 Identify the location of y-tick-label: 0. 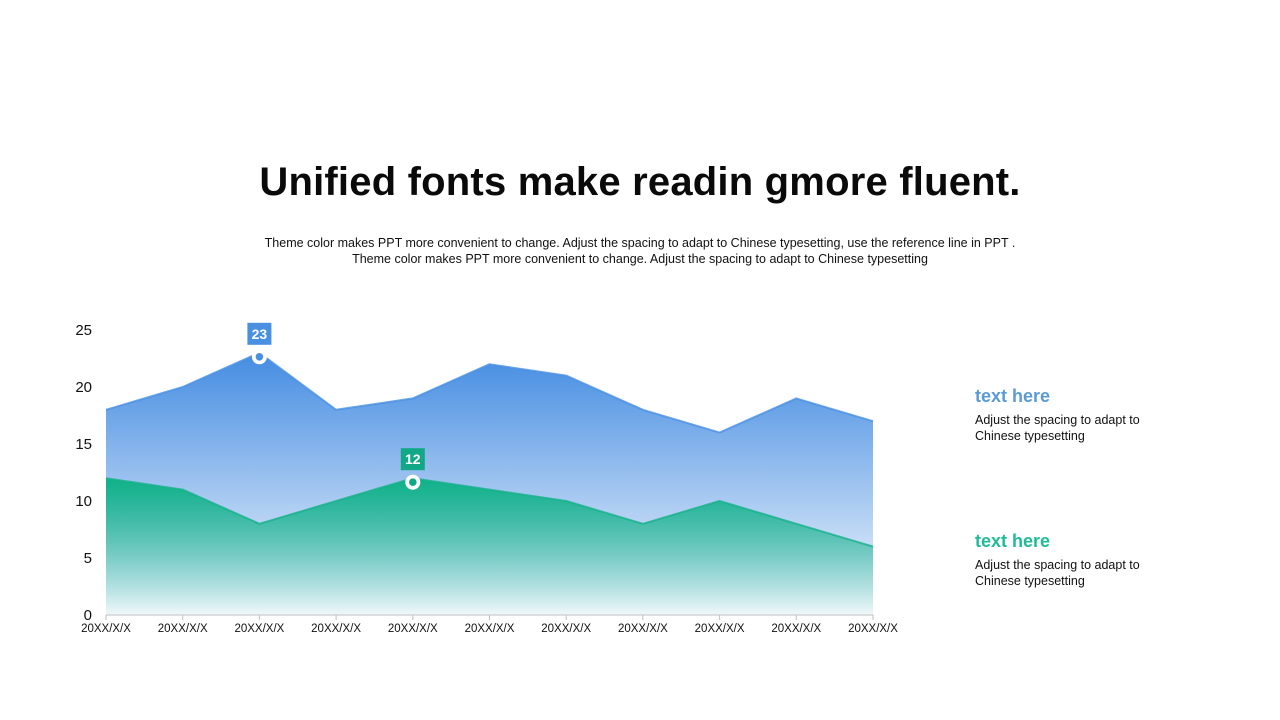
(88, 615).